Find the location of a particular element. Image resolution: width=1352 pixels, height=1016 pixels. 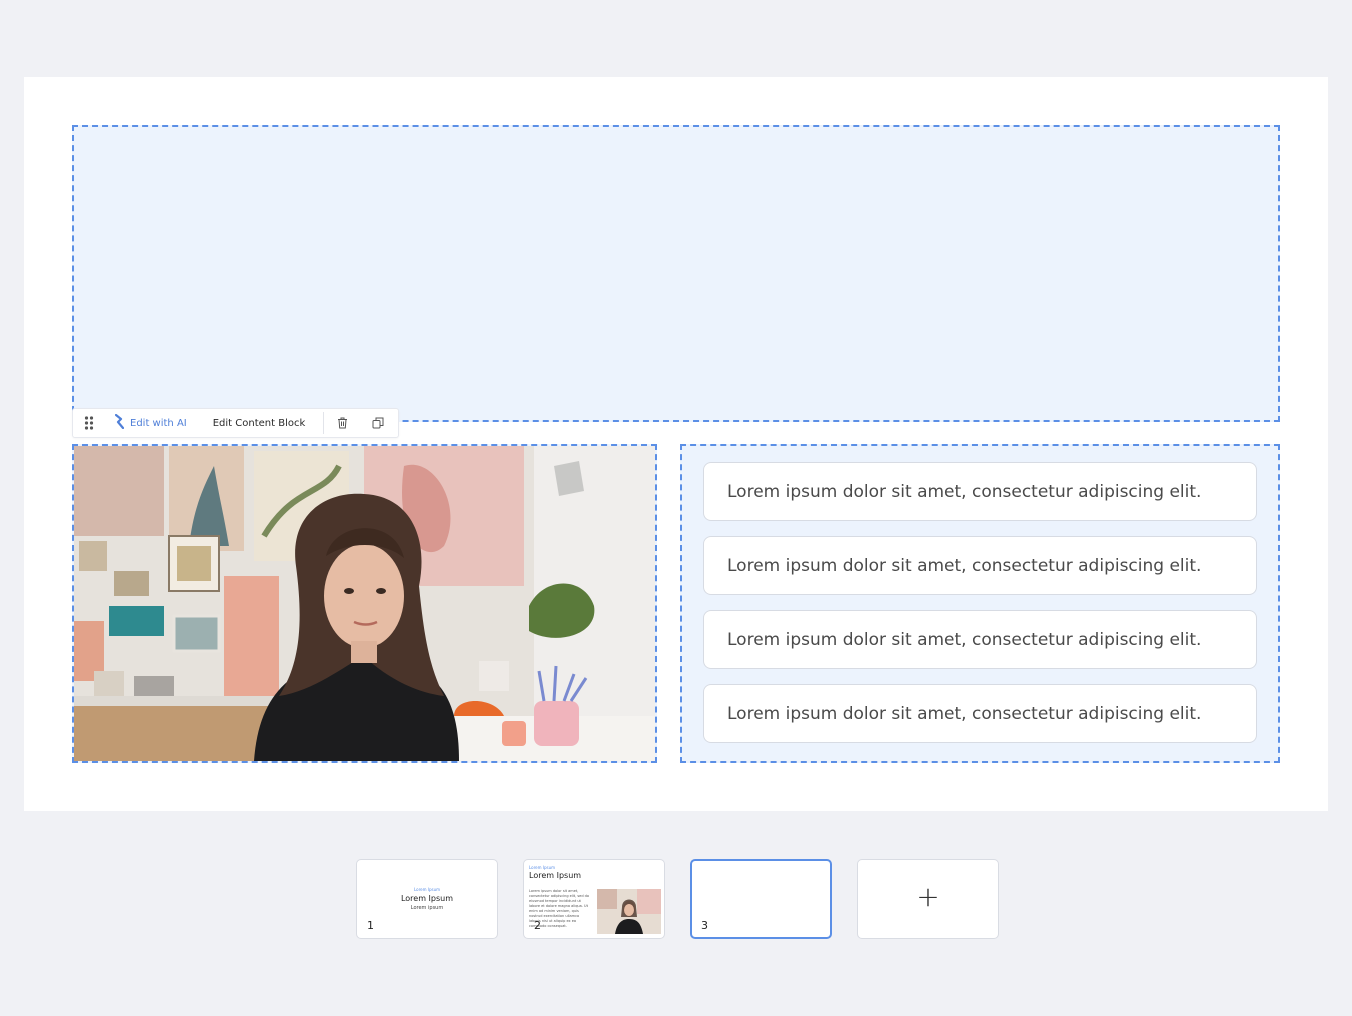

slide-thumbnail-1: Lorem Ipsum Lorem Ipsum Lorem ipsum 1 is located at coordinates (427, 899).